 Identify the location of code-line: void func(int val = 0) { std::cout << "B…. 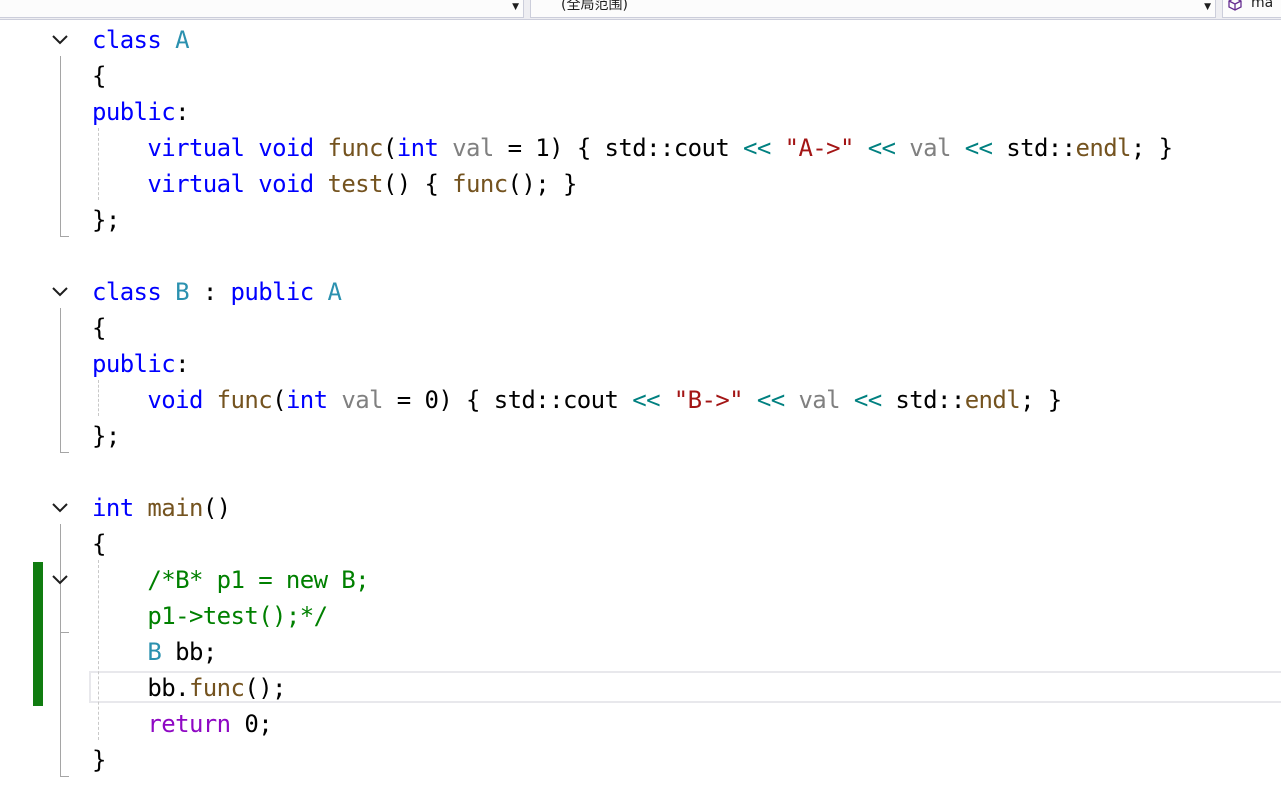
(577, 400).